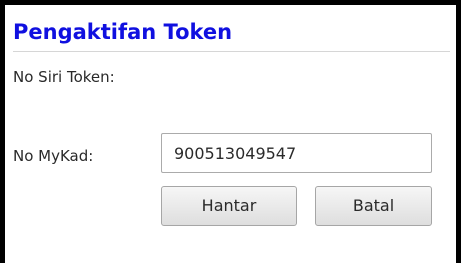  What do you see at coordinates (373, 206) in the screenshot?
I see `cancel-button: Batal` at bounding box center [373, 206].